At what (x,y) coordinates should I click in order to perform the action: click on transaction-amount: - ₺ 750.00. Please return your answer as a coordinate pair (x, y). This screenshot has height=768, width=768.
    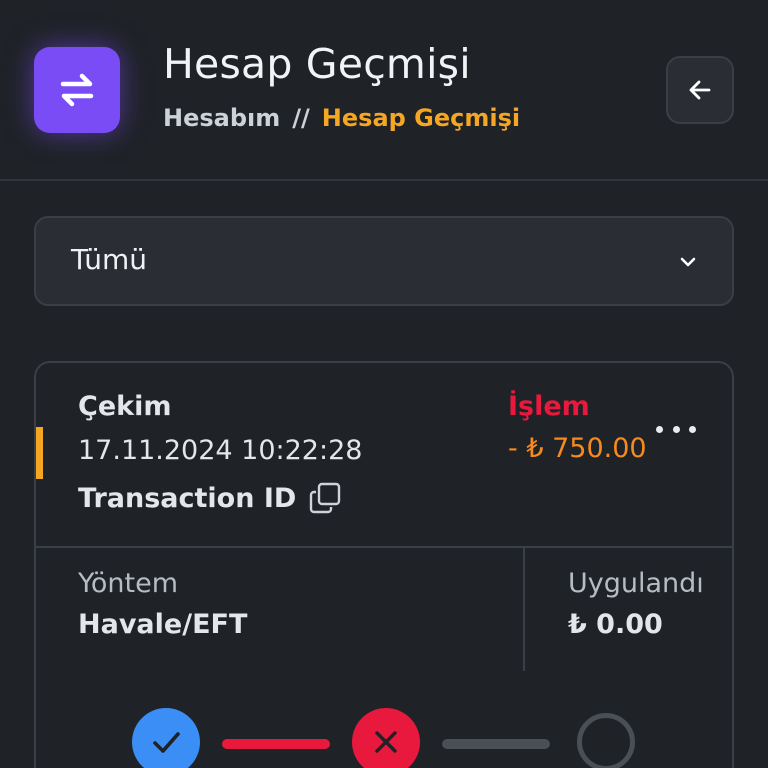
    Looking at the image, I should click on (577, 448).